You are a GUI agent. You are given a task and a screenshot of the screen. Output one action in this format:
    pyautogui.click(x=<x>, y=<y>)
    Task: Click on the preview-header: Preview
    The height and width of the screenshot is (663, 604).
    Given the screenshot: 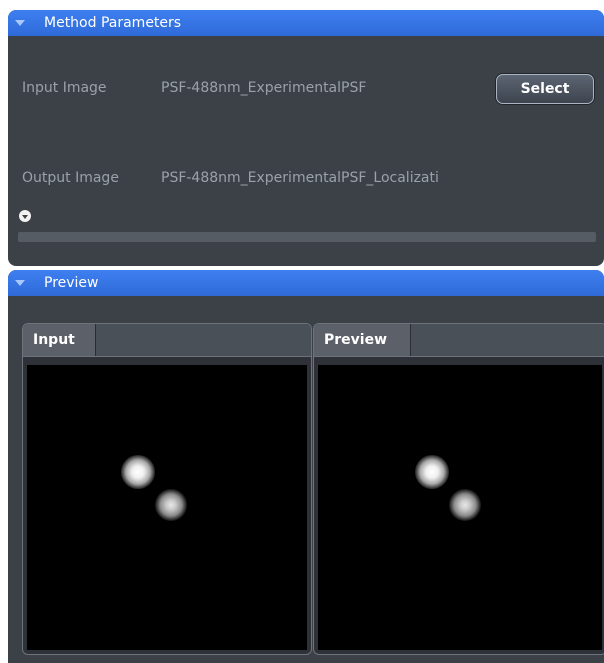 What is the action you would take?
    pyautogui.click(x=306, y=283)
    